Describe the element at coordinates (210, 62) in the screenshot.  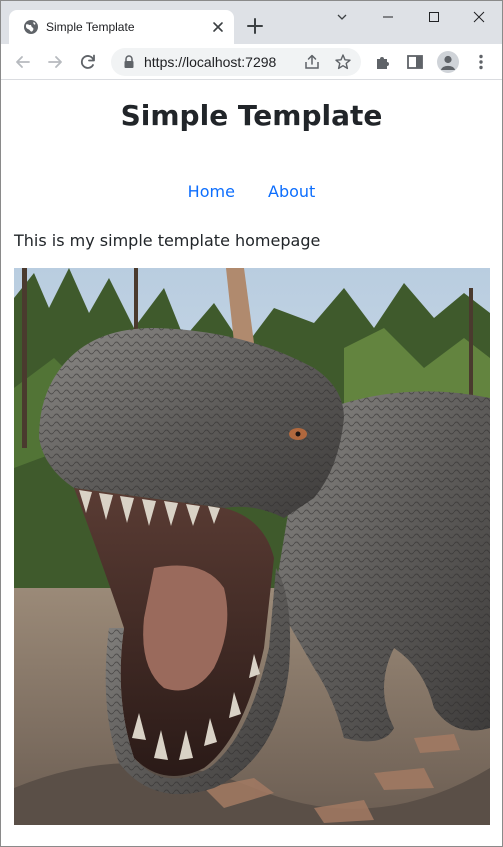
I see `url-text: https://localhost:7298` at that location.